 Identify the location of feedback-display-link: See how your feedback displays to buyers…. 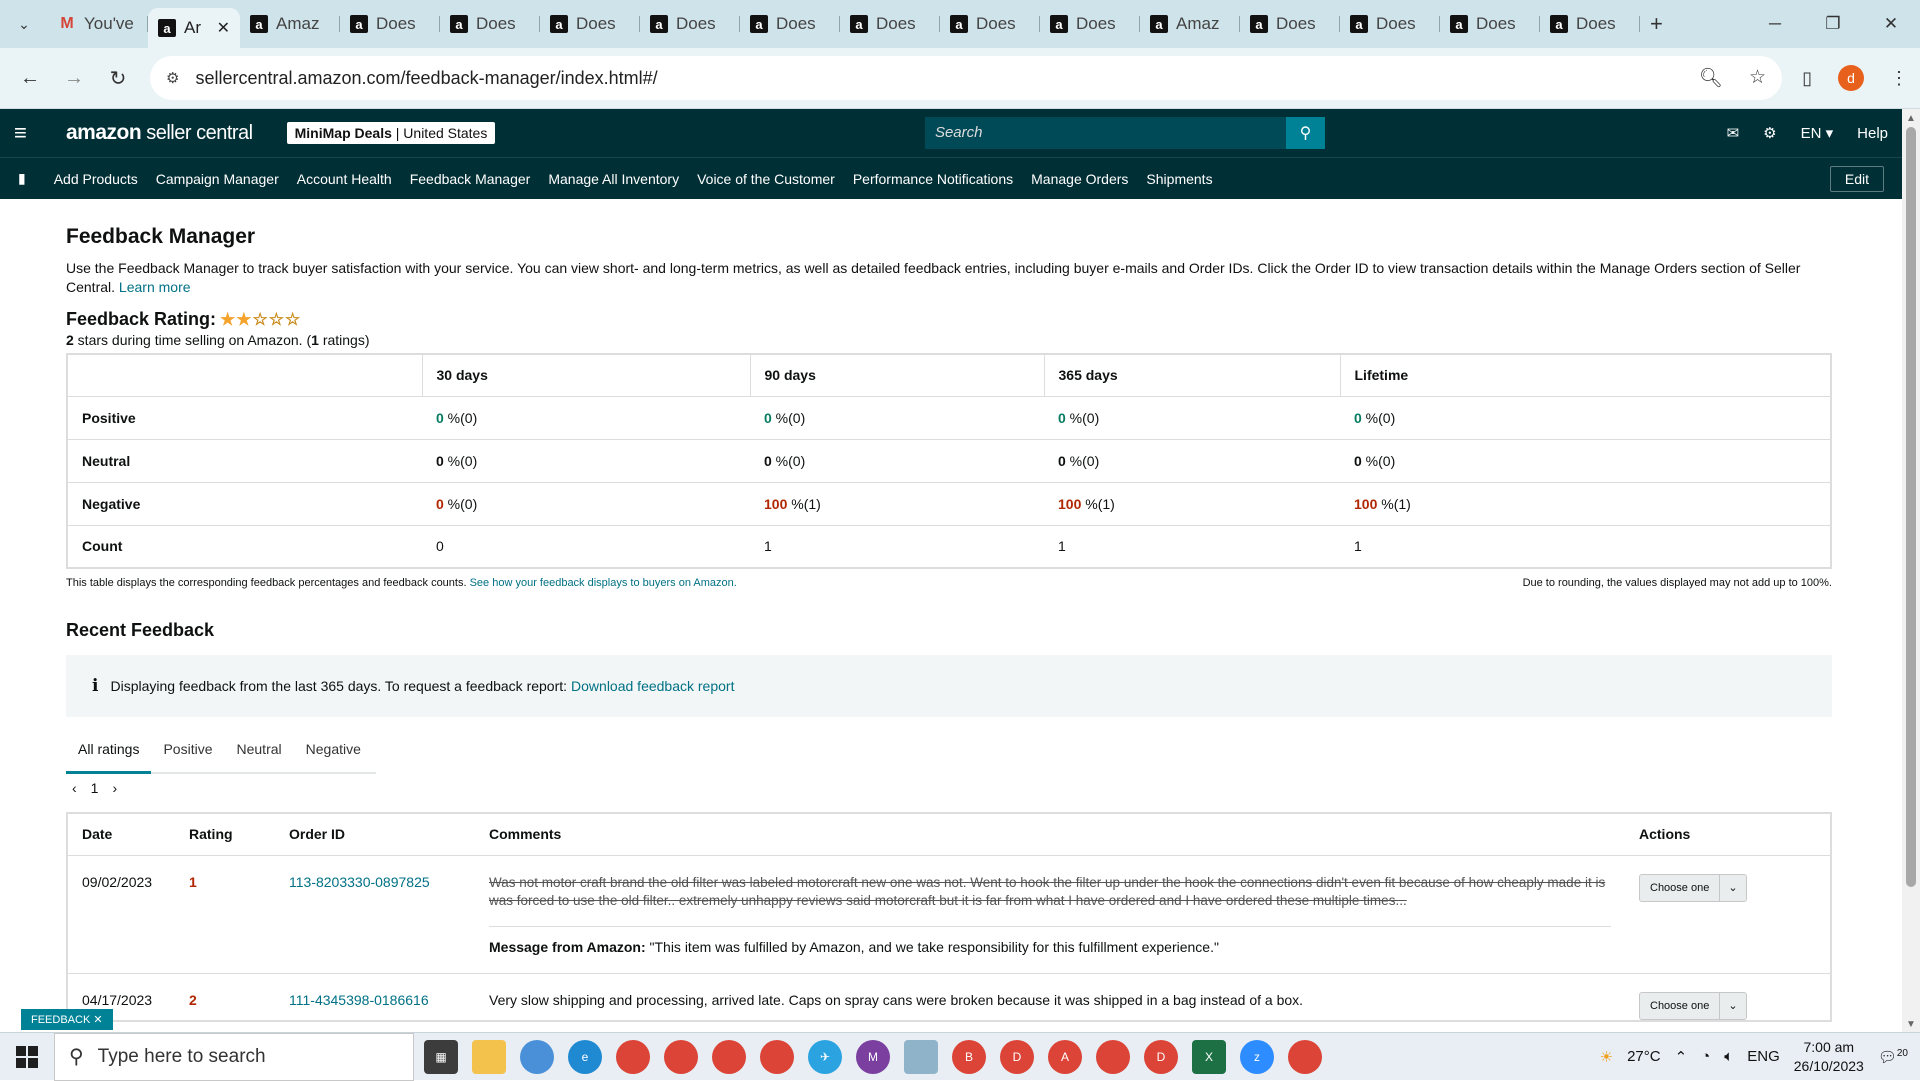
(603, 583).